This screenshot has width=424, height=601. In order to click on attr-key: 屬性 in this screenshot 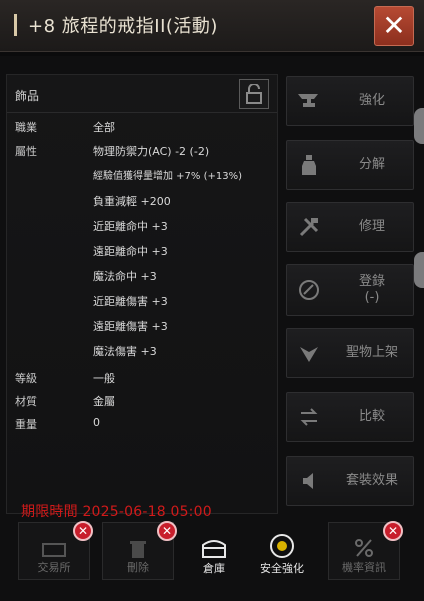, I will do `click(26, 151)`.